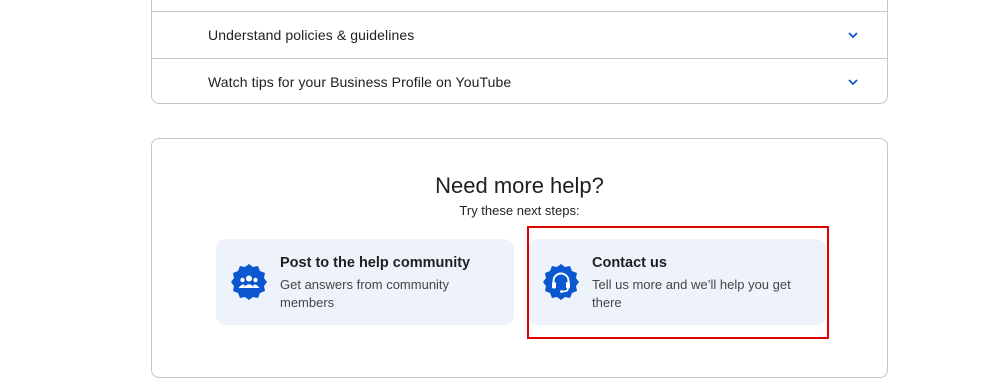 Image resolution: width=1000 pixels, height=387 pixels. I want to click on accordion-item-policies: Understand policies & guidelines, so click(519, 34).